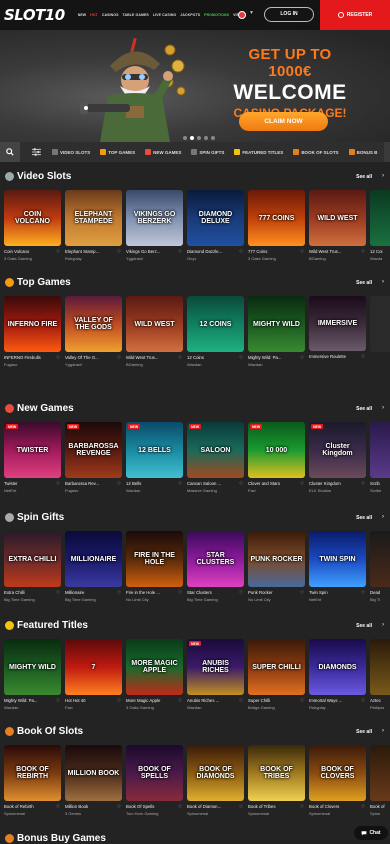 Image resolution: width=390 pixels, height=844 pixels. What do you see at coordinates (337, 218) in the screenshot?
I see `game-thumbnail: WILD WEST` at bounding box center [337, 218].